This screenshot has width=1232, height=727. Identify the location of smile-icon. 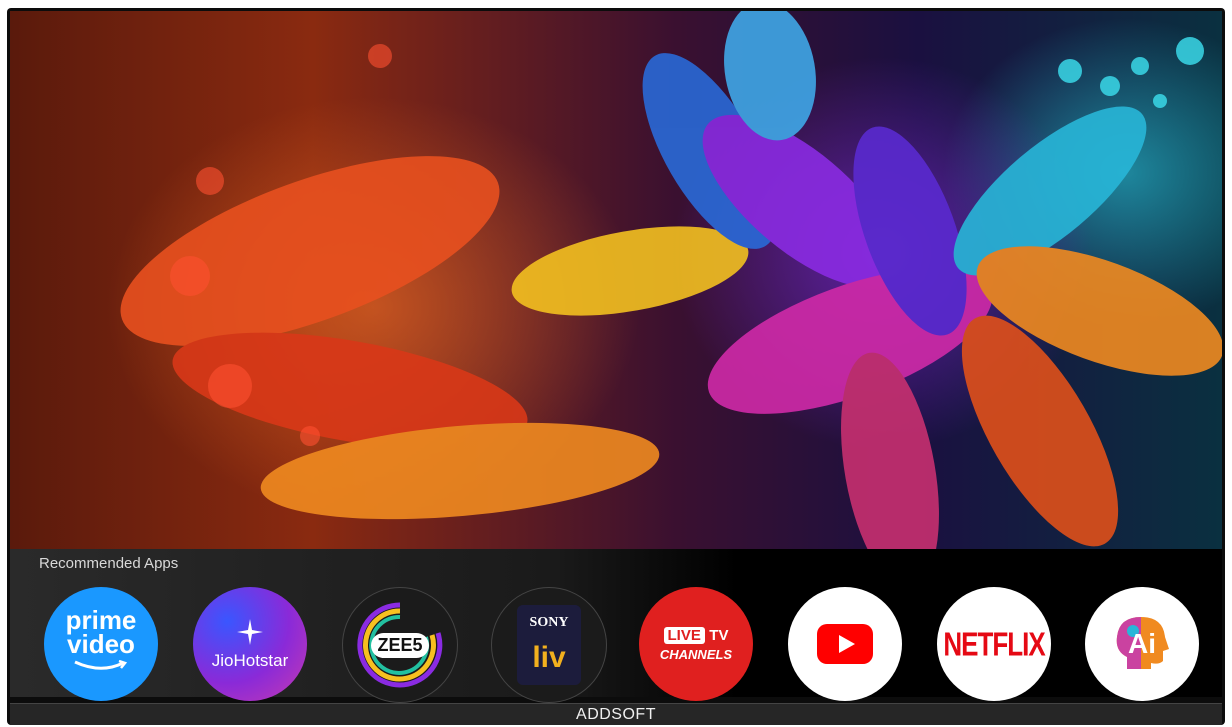
(101, 664).